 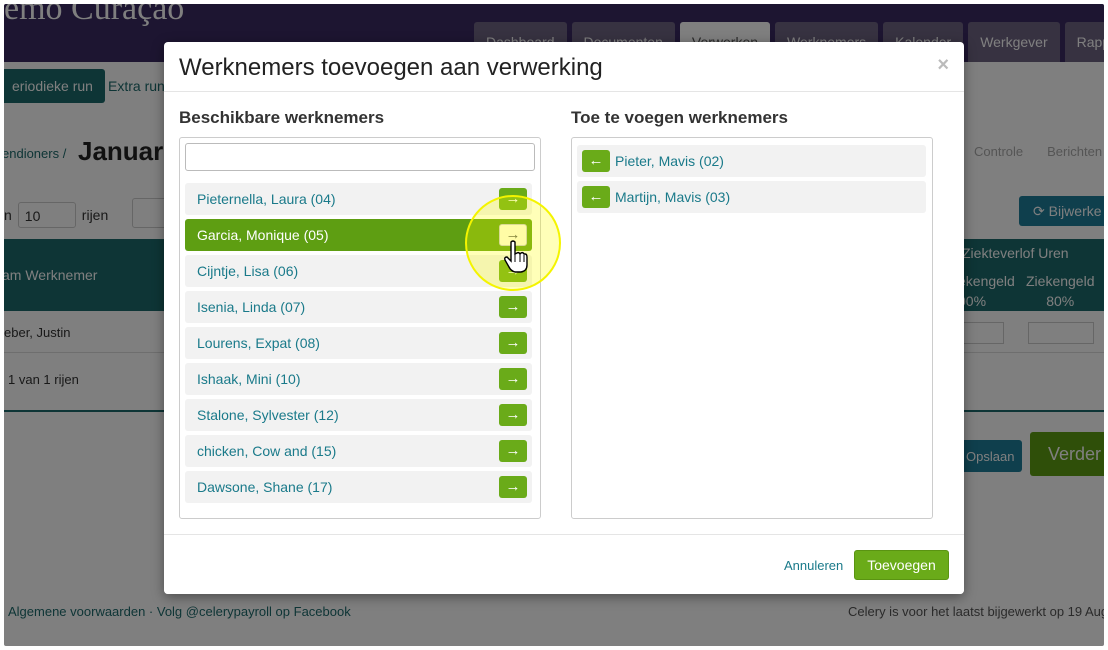 I want to click on employee-label: Dawsone, Shane (17), so click(x=265, y=487).